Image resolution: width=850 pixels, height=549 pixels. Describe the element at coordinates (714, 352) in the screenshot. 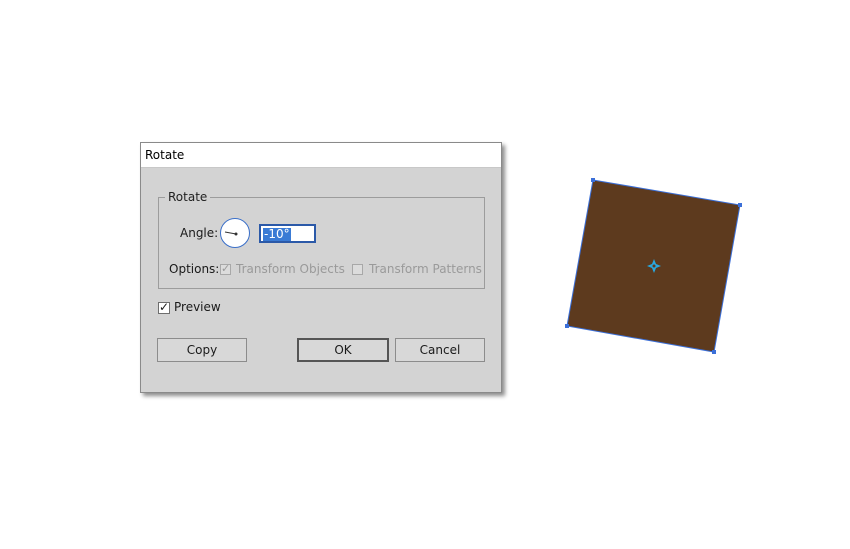

I see `selection-handle-bottom-right` at that location.